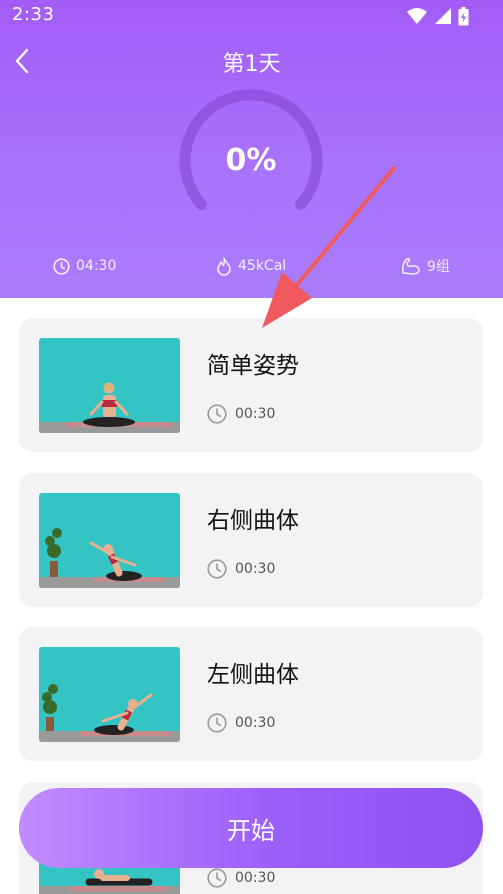  I want to click on stat-duration: 04:30, so click(84, 266).